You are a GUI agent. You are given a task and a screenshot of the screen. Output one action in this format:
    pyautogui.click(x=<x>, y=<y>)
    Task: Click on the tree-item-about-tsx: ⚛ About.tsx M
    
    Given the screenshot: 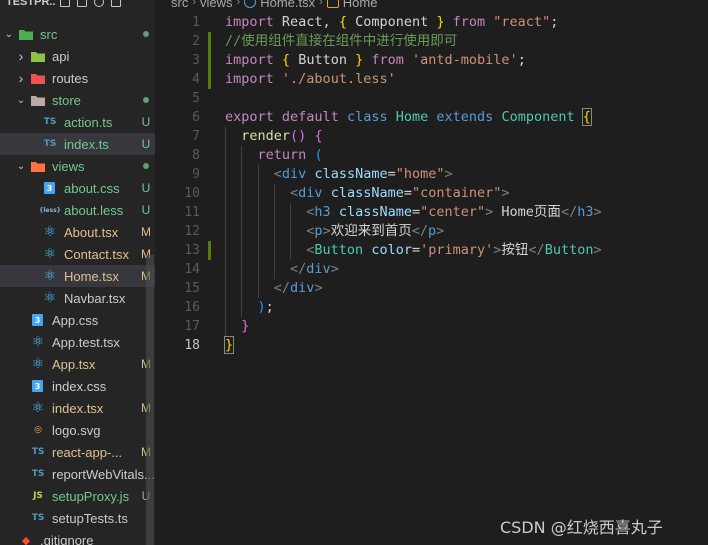 What is the action you would take?
    pyautogui.click(x=77, y=232)
    